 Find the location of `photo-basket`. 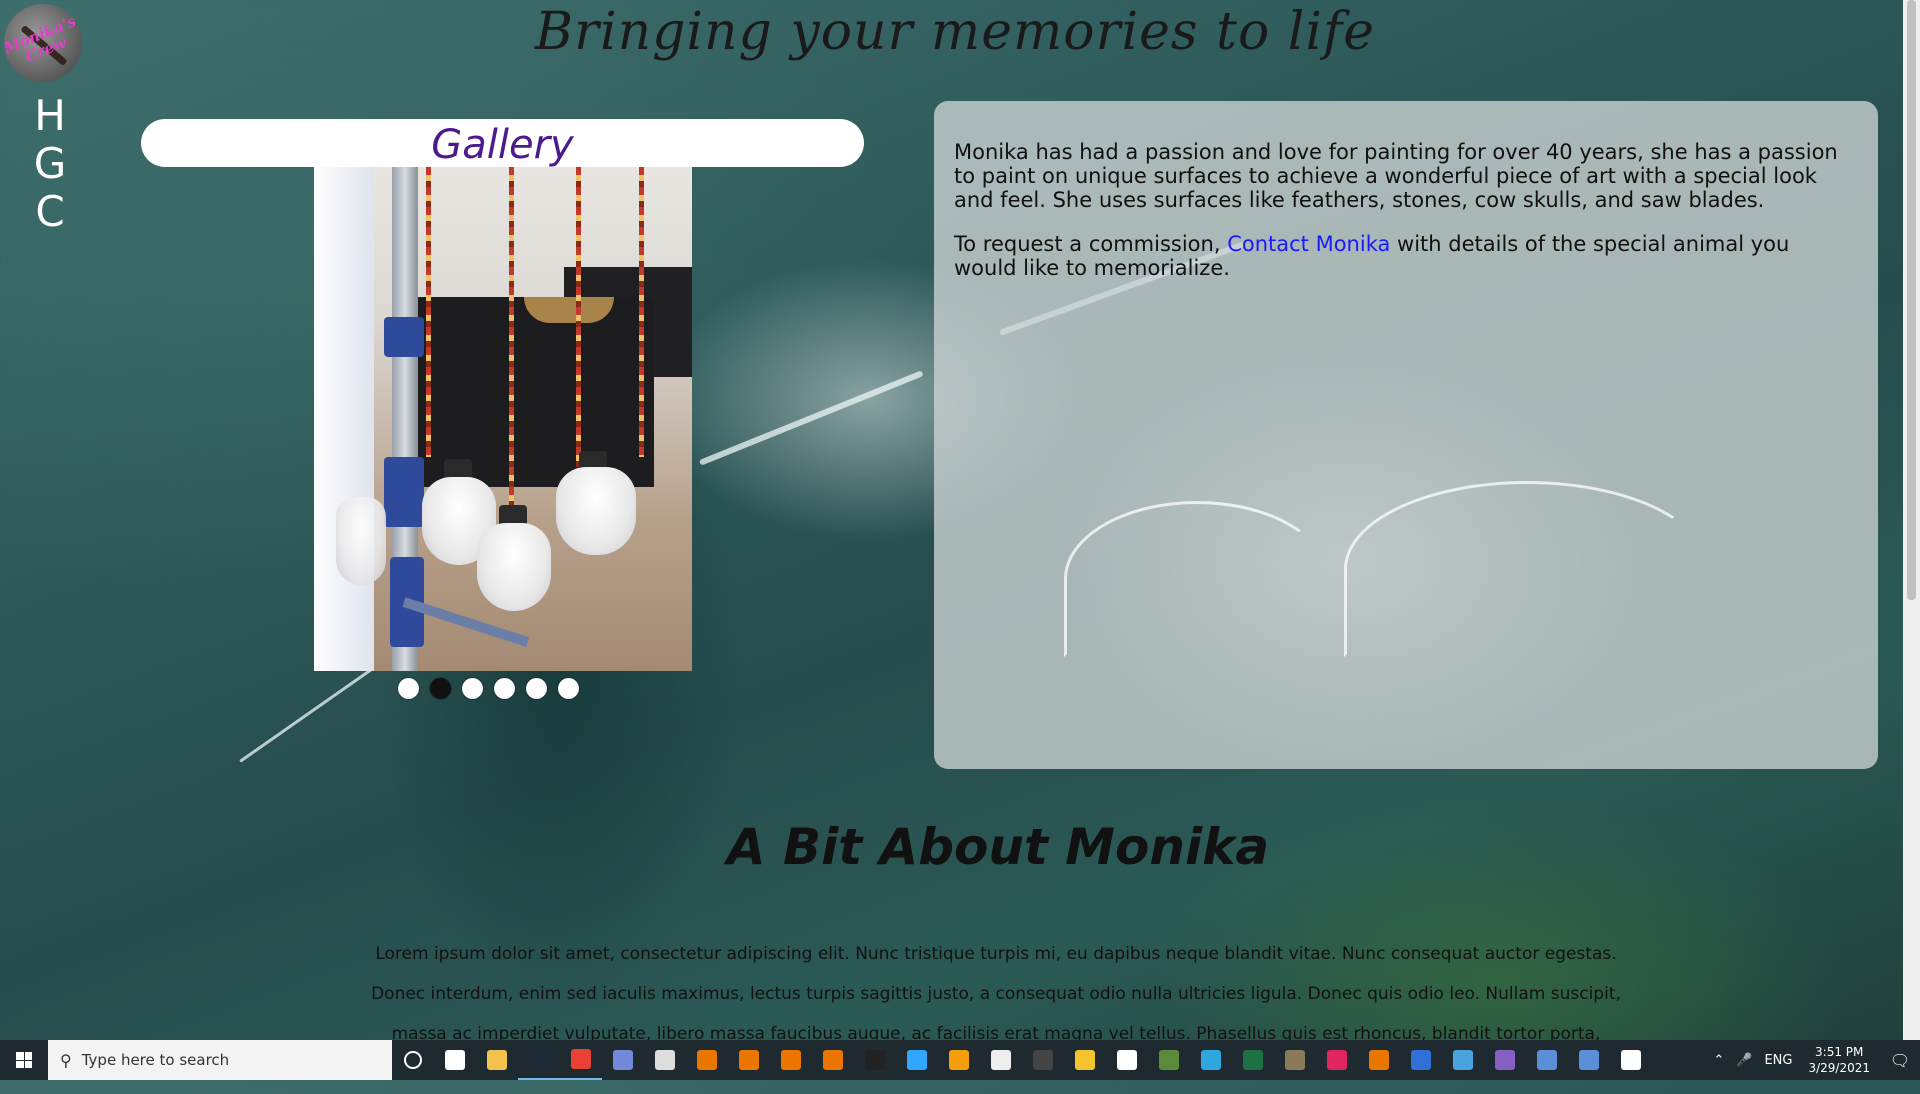

photo-basket is located at coordinates (569, 310).